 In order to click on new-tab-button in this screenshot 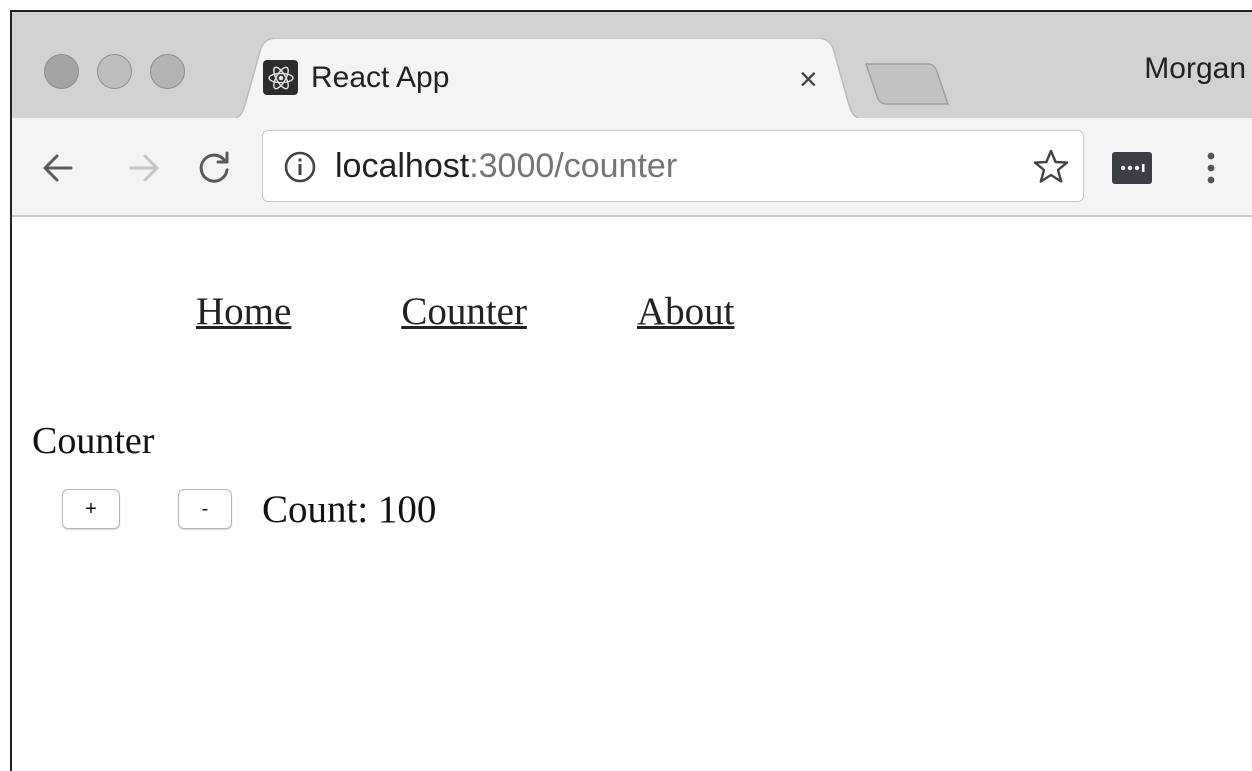, I will do `click(907, 84)`.